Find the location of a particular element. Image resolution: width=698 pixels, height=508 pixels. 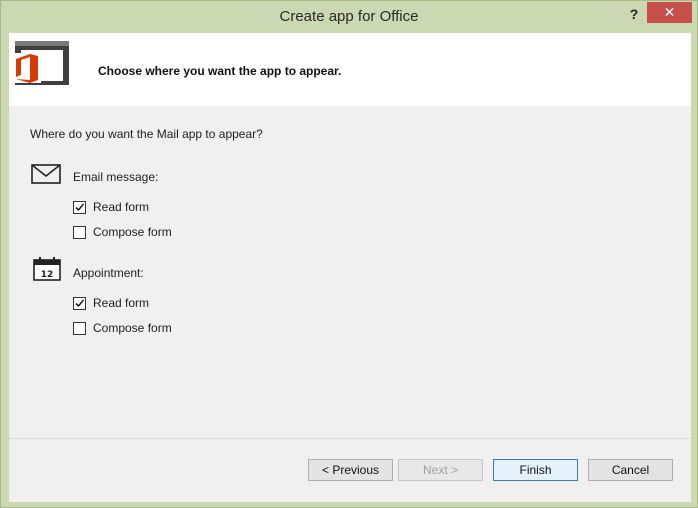

title-bar: Create app for Office ? ✕ is located at coordinates (349, 17).